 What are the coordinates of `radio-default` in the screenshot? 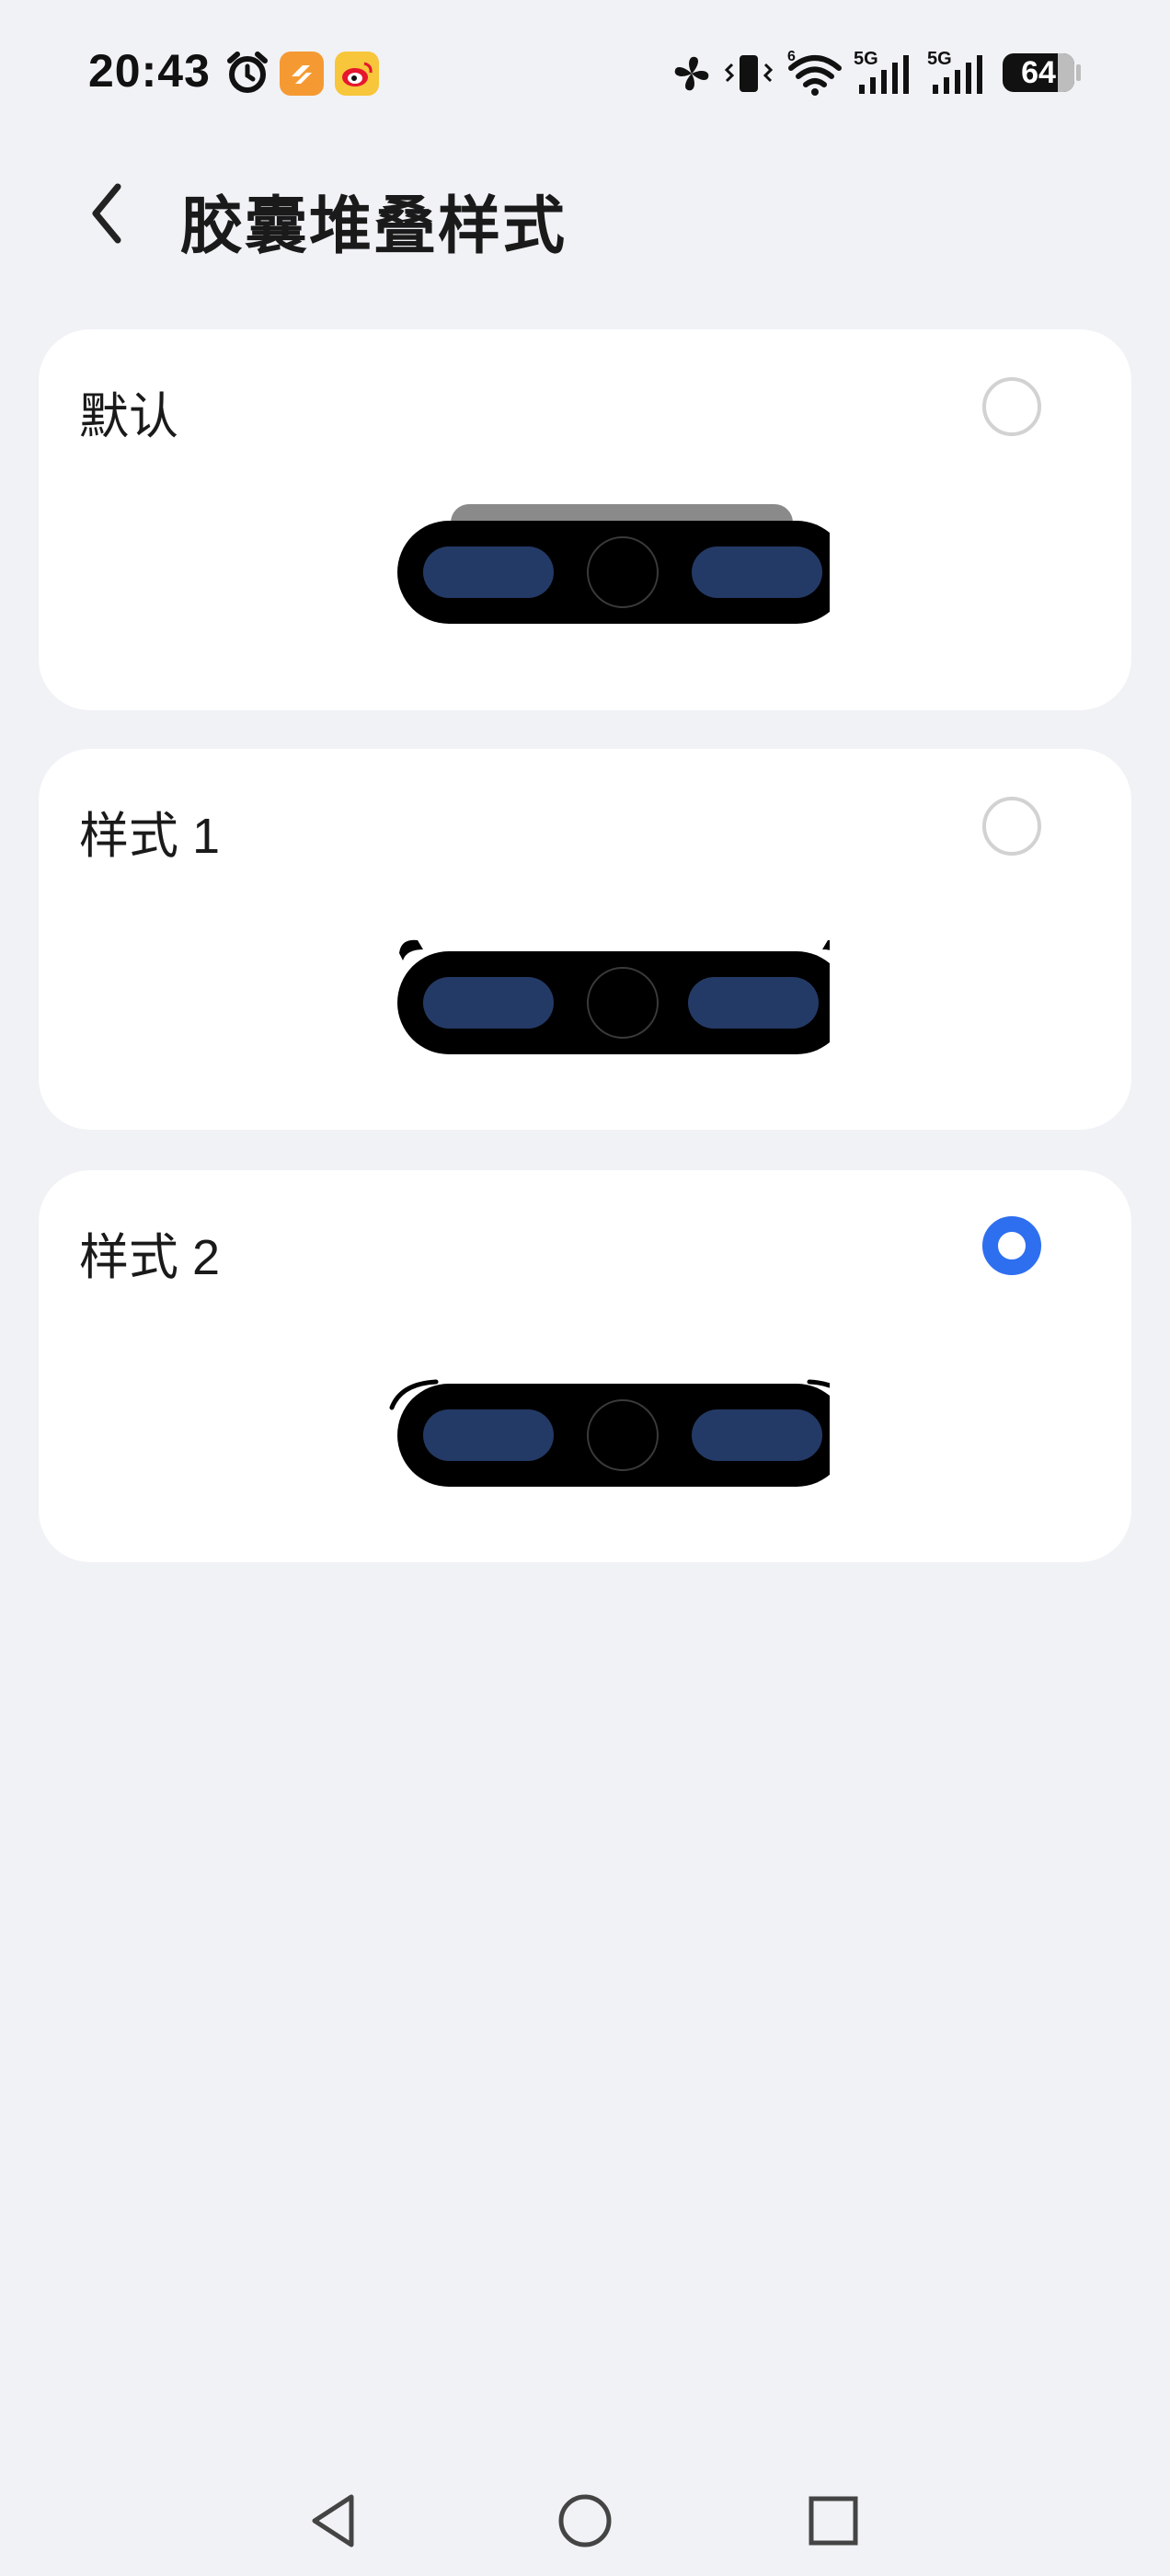 It's located at (1011, 406).